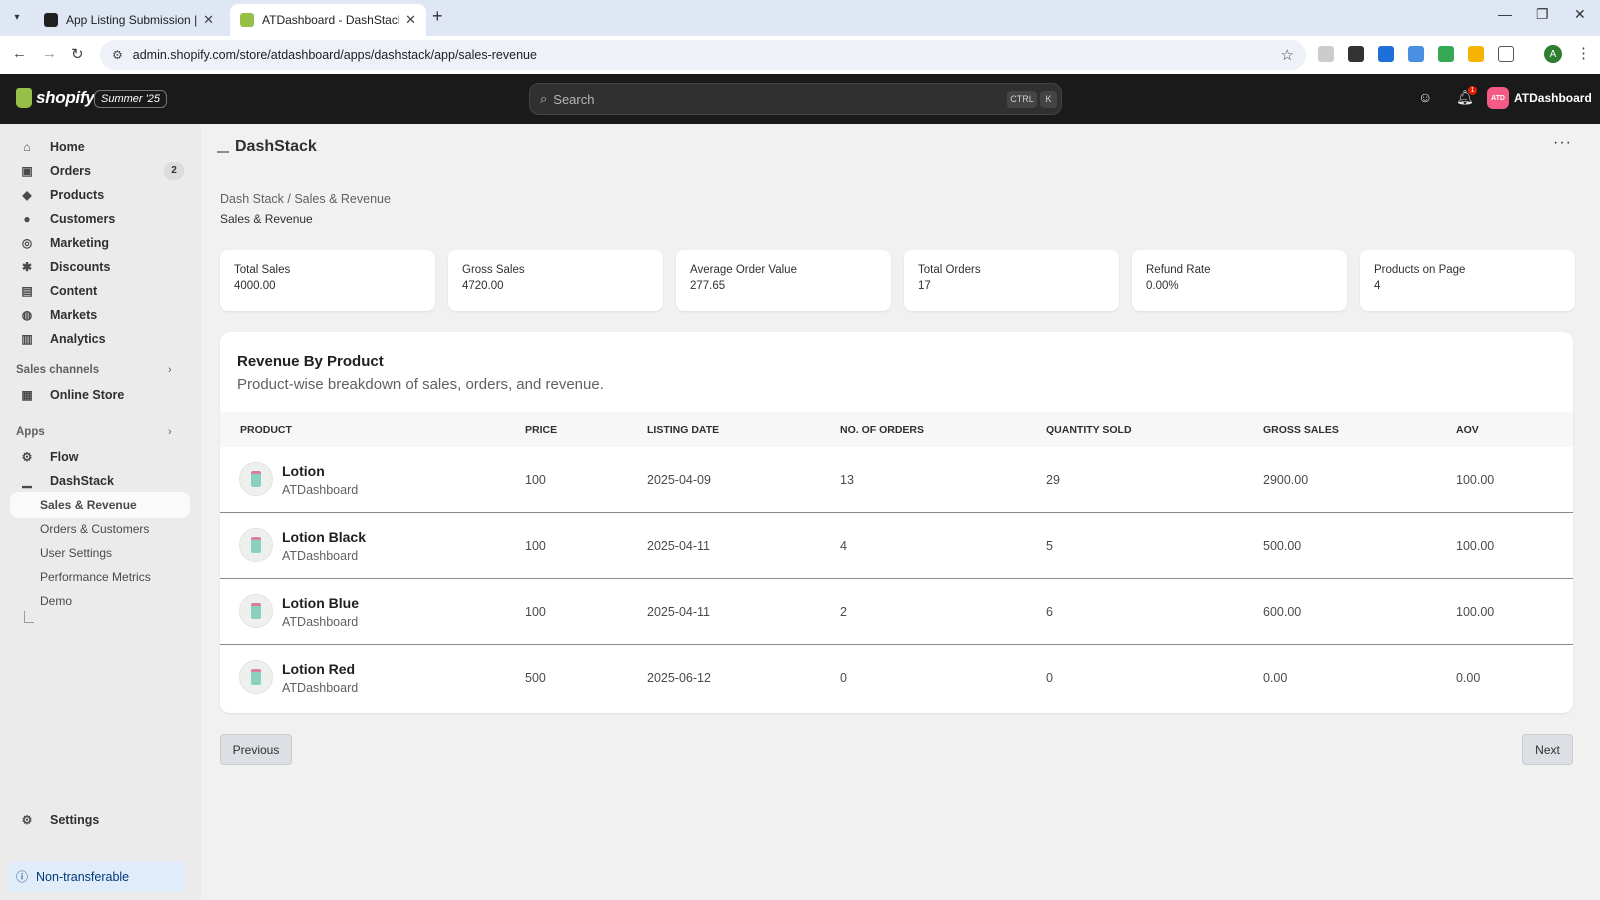 Image resolution: width=1600 pixels, height=900 pixels. I want to click on docs-extension-icon, so click(1416, 54).